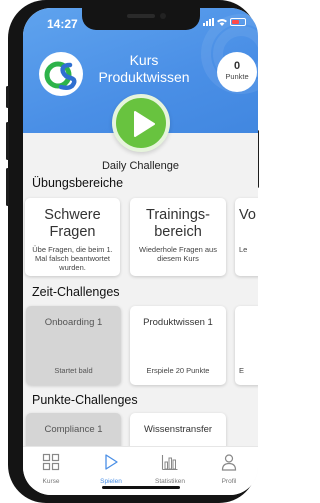 This screenshot has width=320, height=503. I want to click on tab-spielen: Spielen, so click(111, 469).